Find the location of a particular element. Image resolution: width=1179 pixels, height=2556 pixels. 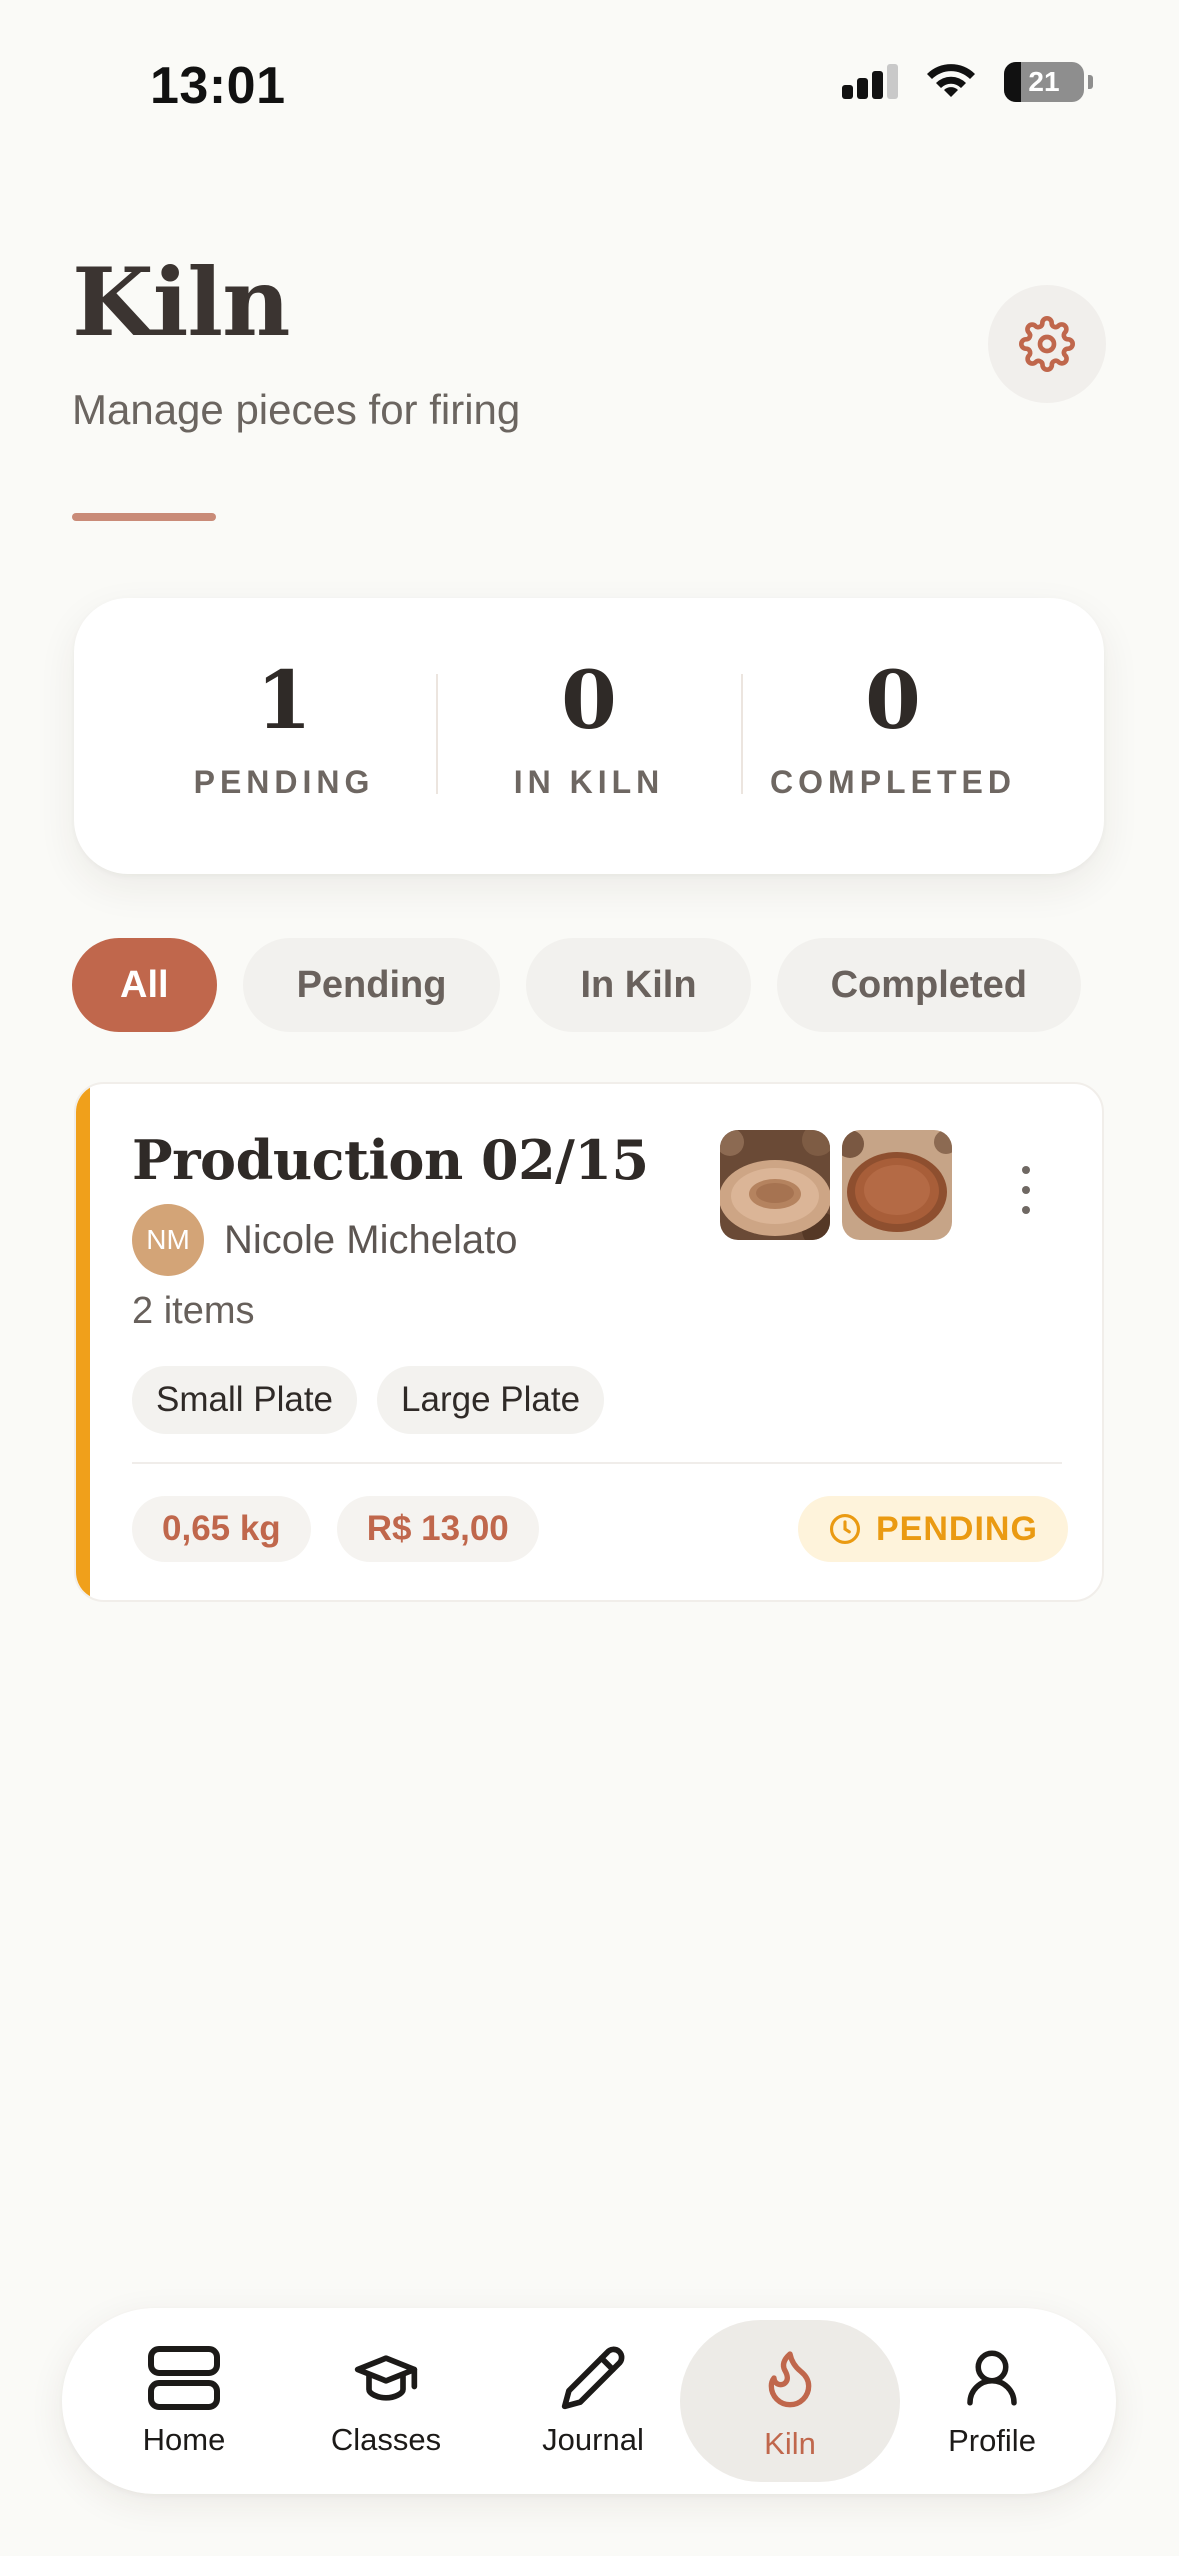

tab-label: Home is located at coordinates (184, 2439).